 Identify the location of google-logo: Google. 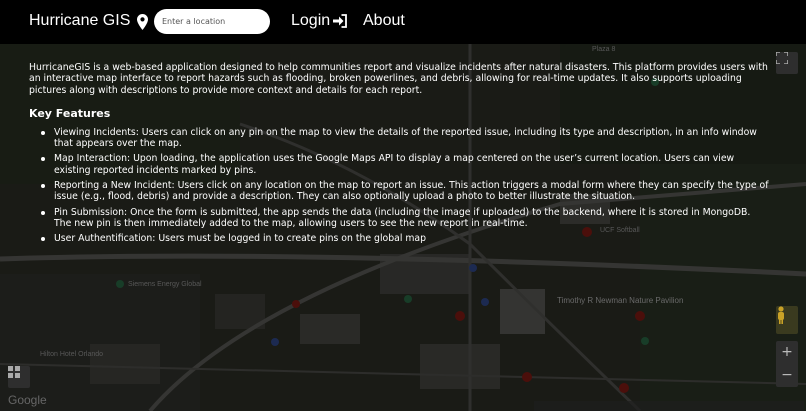
(27, 400).